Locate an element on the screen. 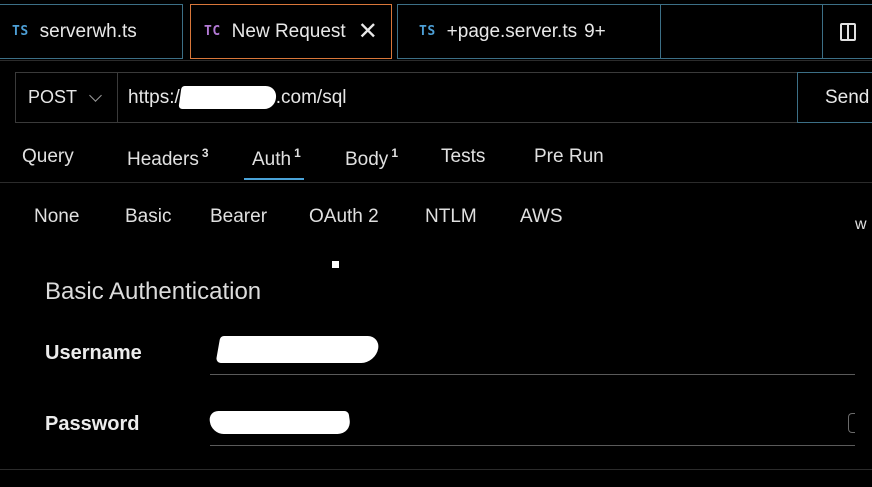 The image size is (872, 487). section-title: Basic Authentication is located at coordinates (153, 291).